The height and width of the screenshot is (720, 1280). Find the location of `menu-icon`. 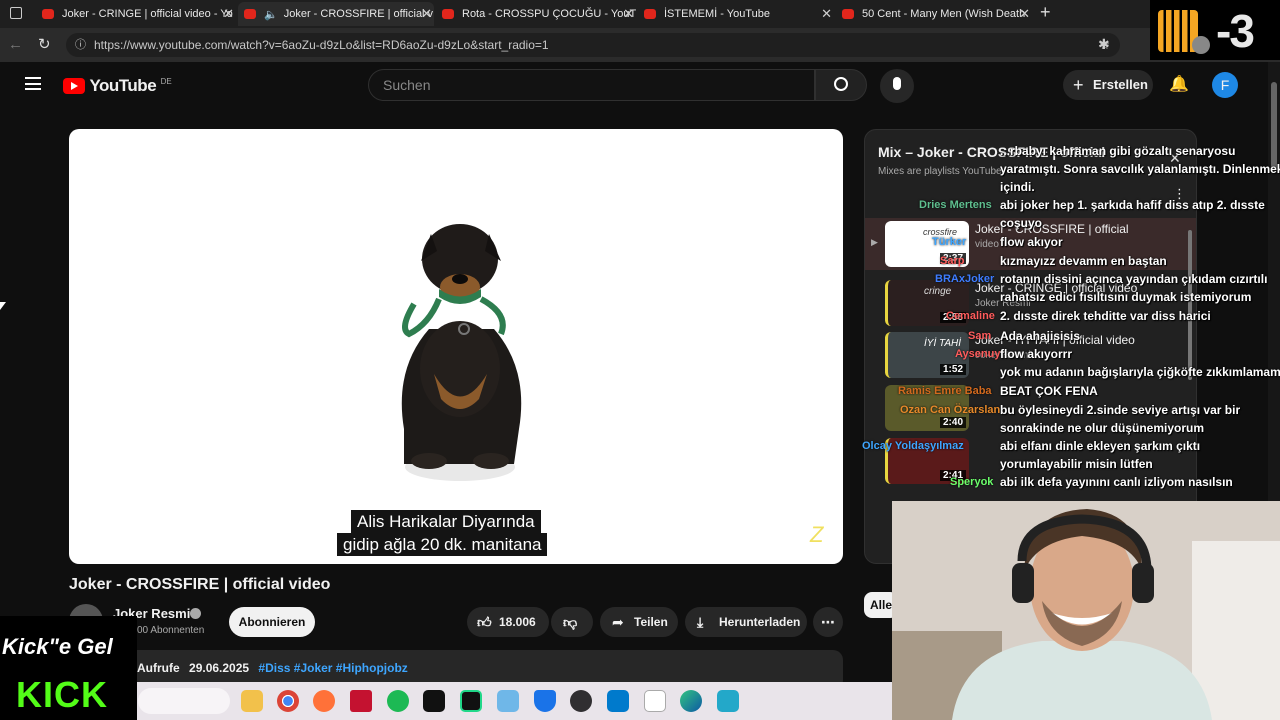

menu-icon is located at coordinates (33, 83).